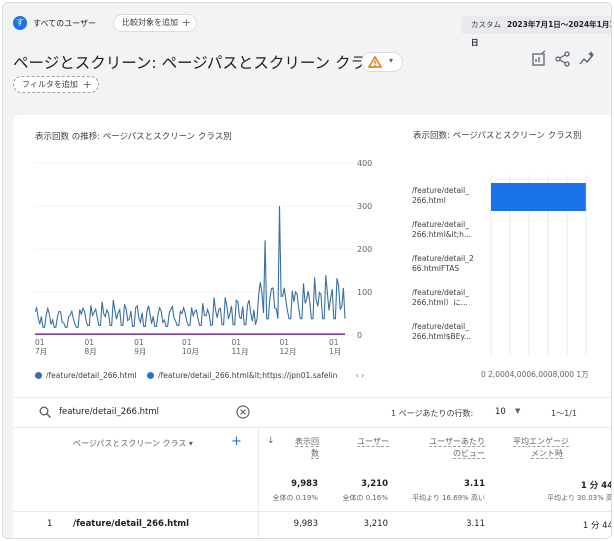 The image size is (614, 541). I want to click on rows-per-page-select: 10, so click(500, 412).